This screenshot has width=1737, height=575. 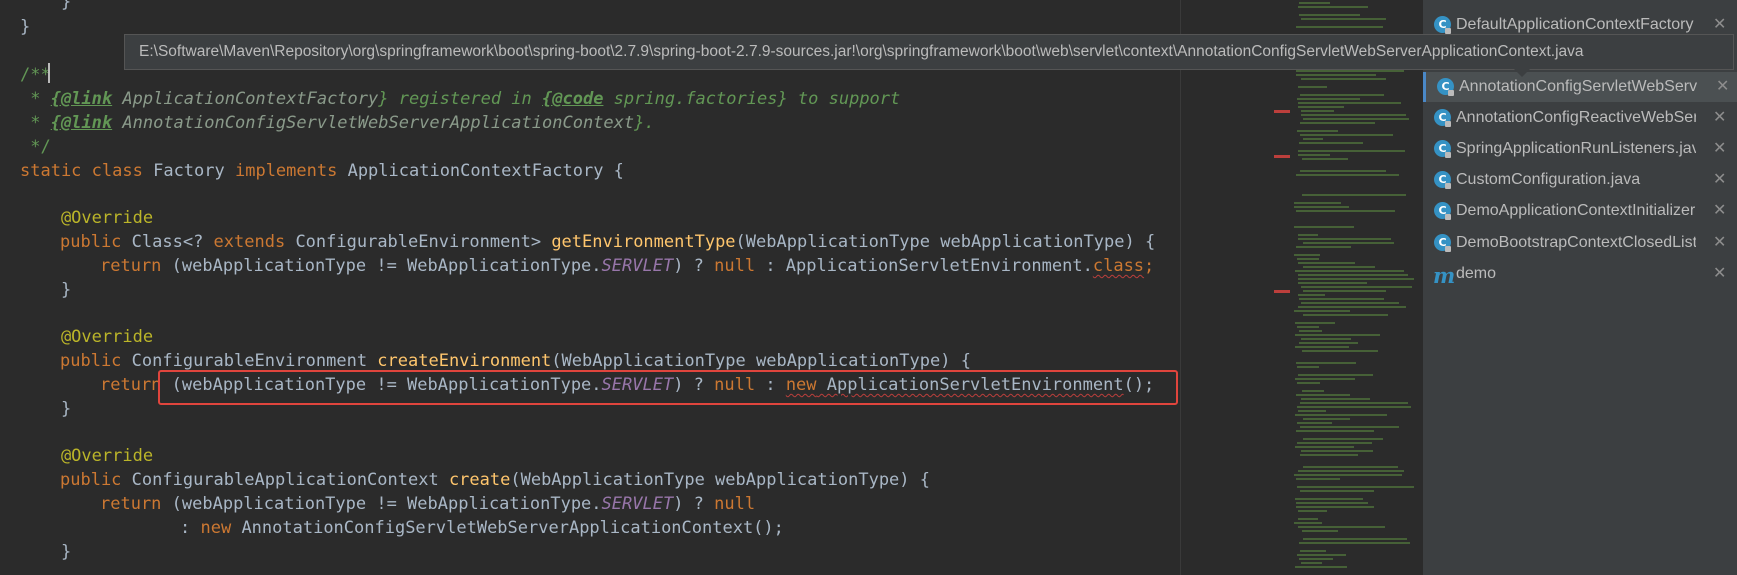 I want to click on recent-file-item: C DemoApplicationContextInitializer ✕, so click(x=1580, y=211).